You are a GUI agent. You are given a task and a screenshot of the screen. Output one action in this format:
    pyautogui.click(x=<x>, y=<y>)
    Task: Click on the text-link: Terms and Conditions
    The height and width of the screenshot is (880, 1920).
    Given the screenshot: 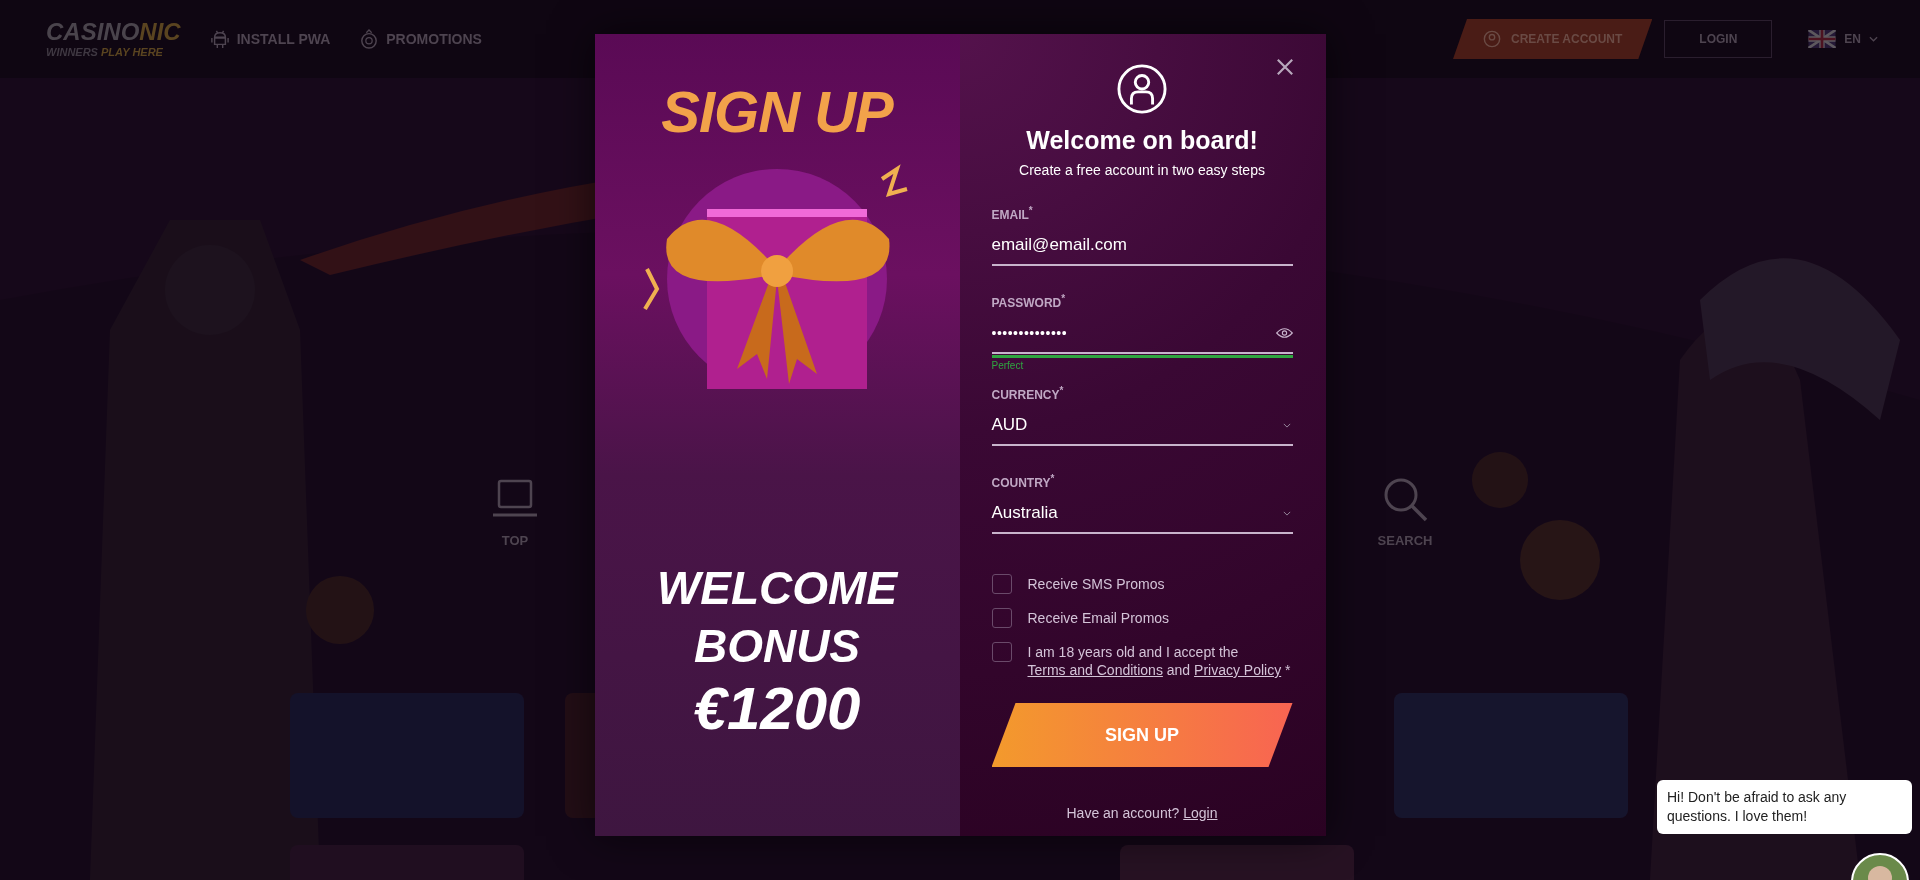 What is the action you would take?
    pyautogui.click(x=1095, y=670)
    